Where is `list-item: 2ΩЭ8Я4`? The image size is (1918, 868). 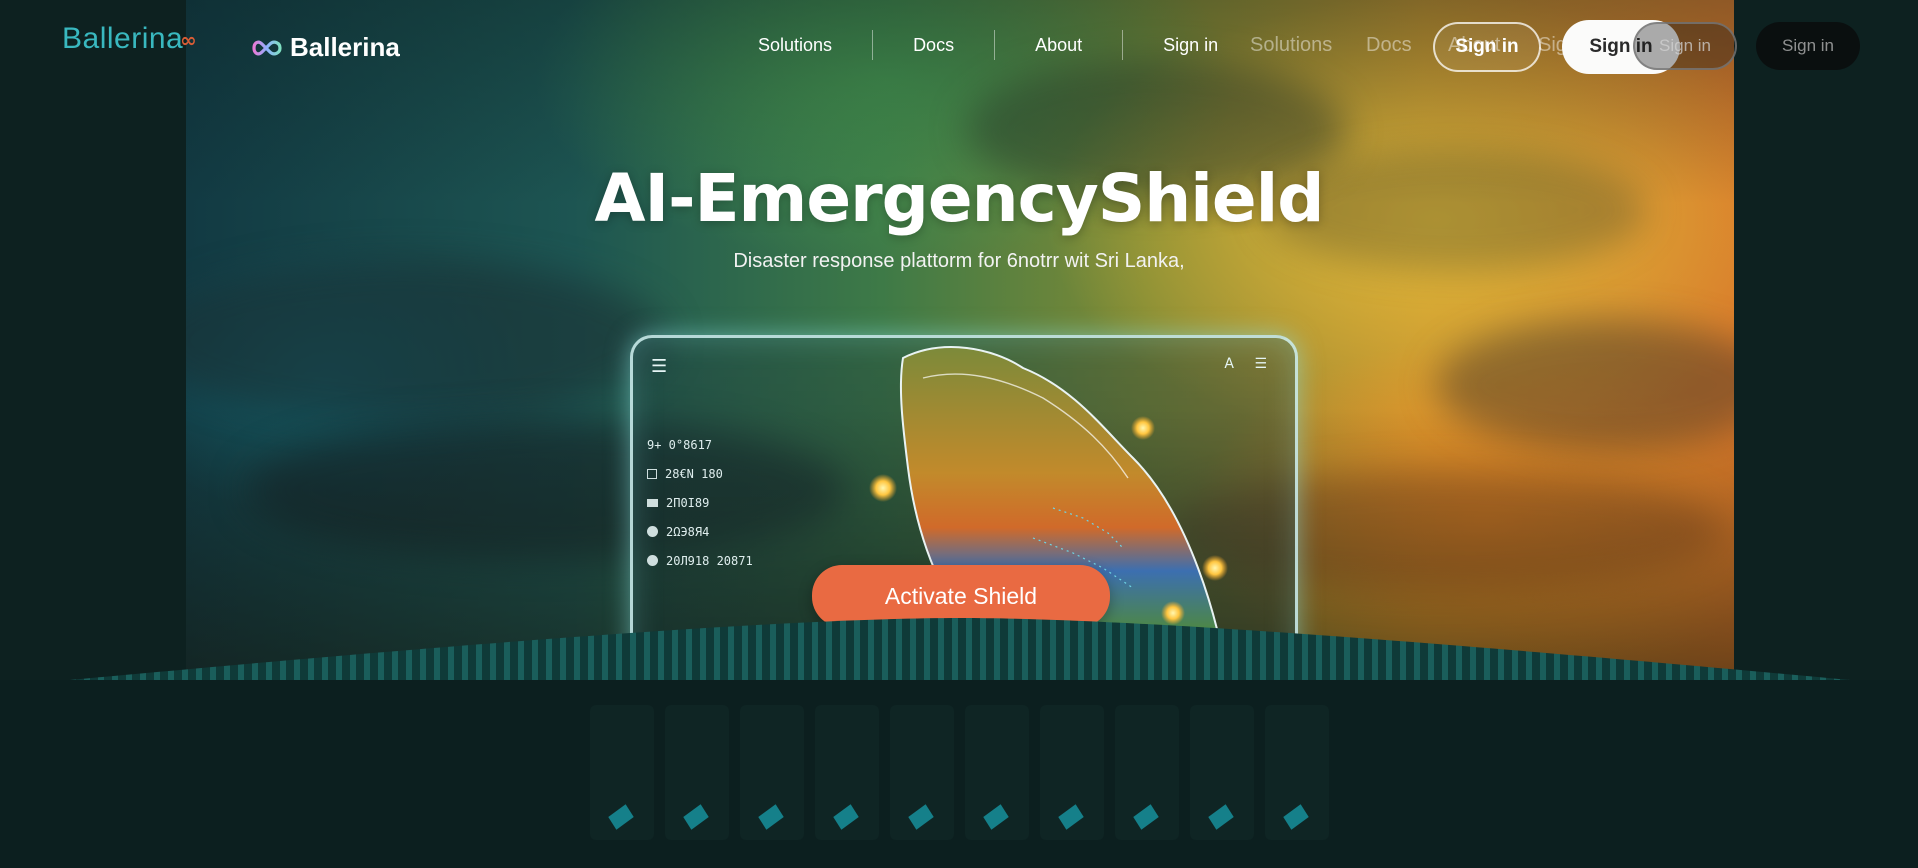 list-item: 2ΩЭ8Я4 is located at coordinates (700, 531).